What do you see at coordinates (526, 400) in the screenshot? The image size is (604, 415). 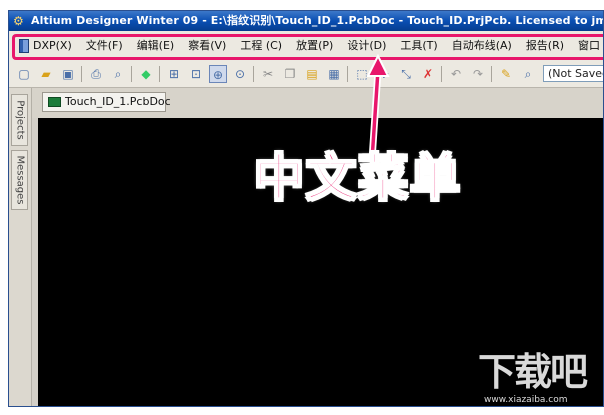 I see `watermark-url: www.xiazaiba.com` at bounding box center [526, 400].